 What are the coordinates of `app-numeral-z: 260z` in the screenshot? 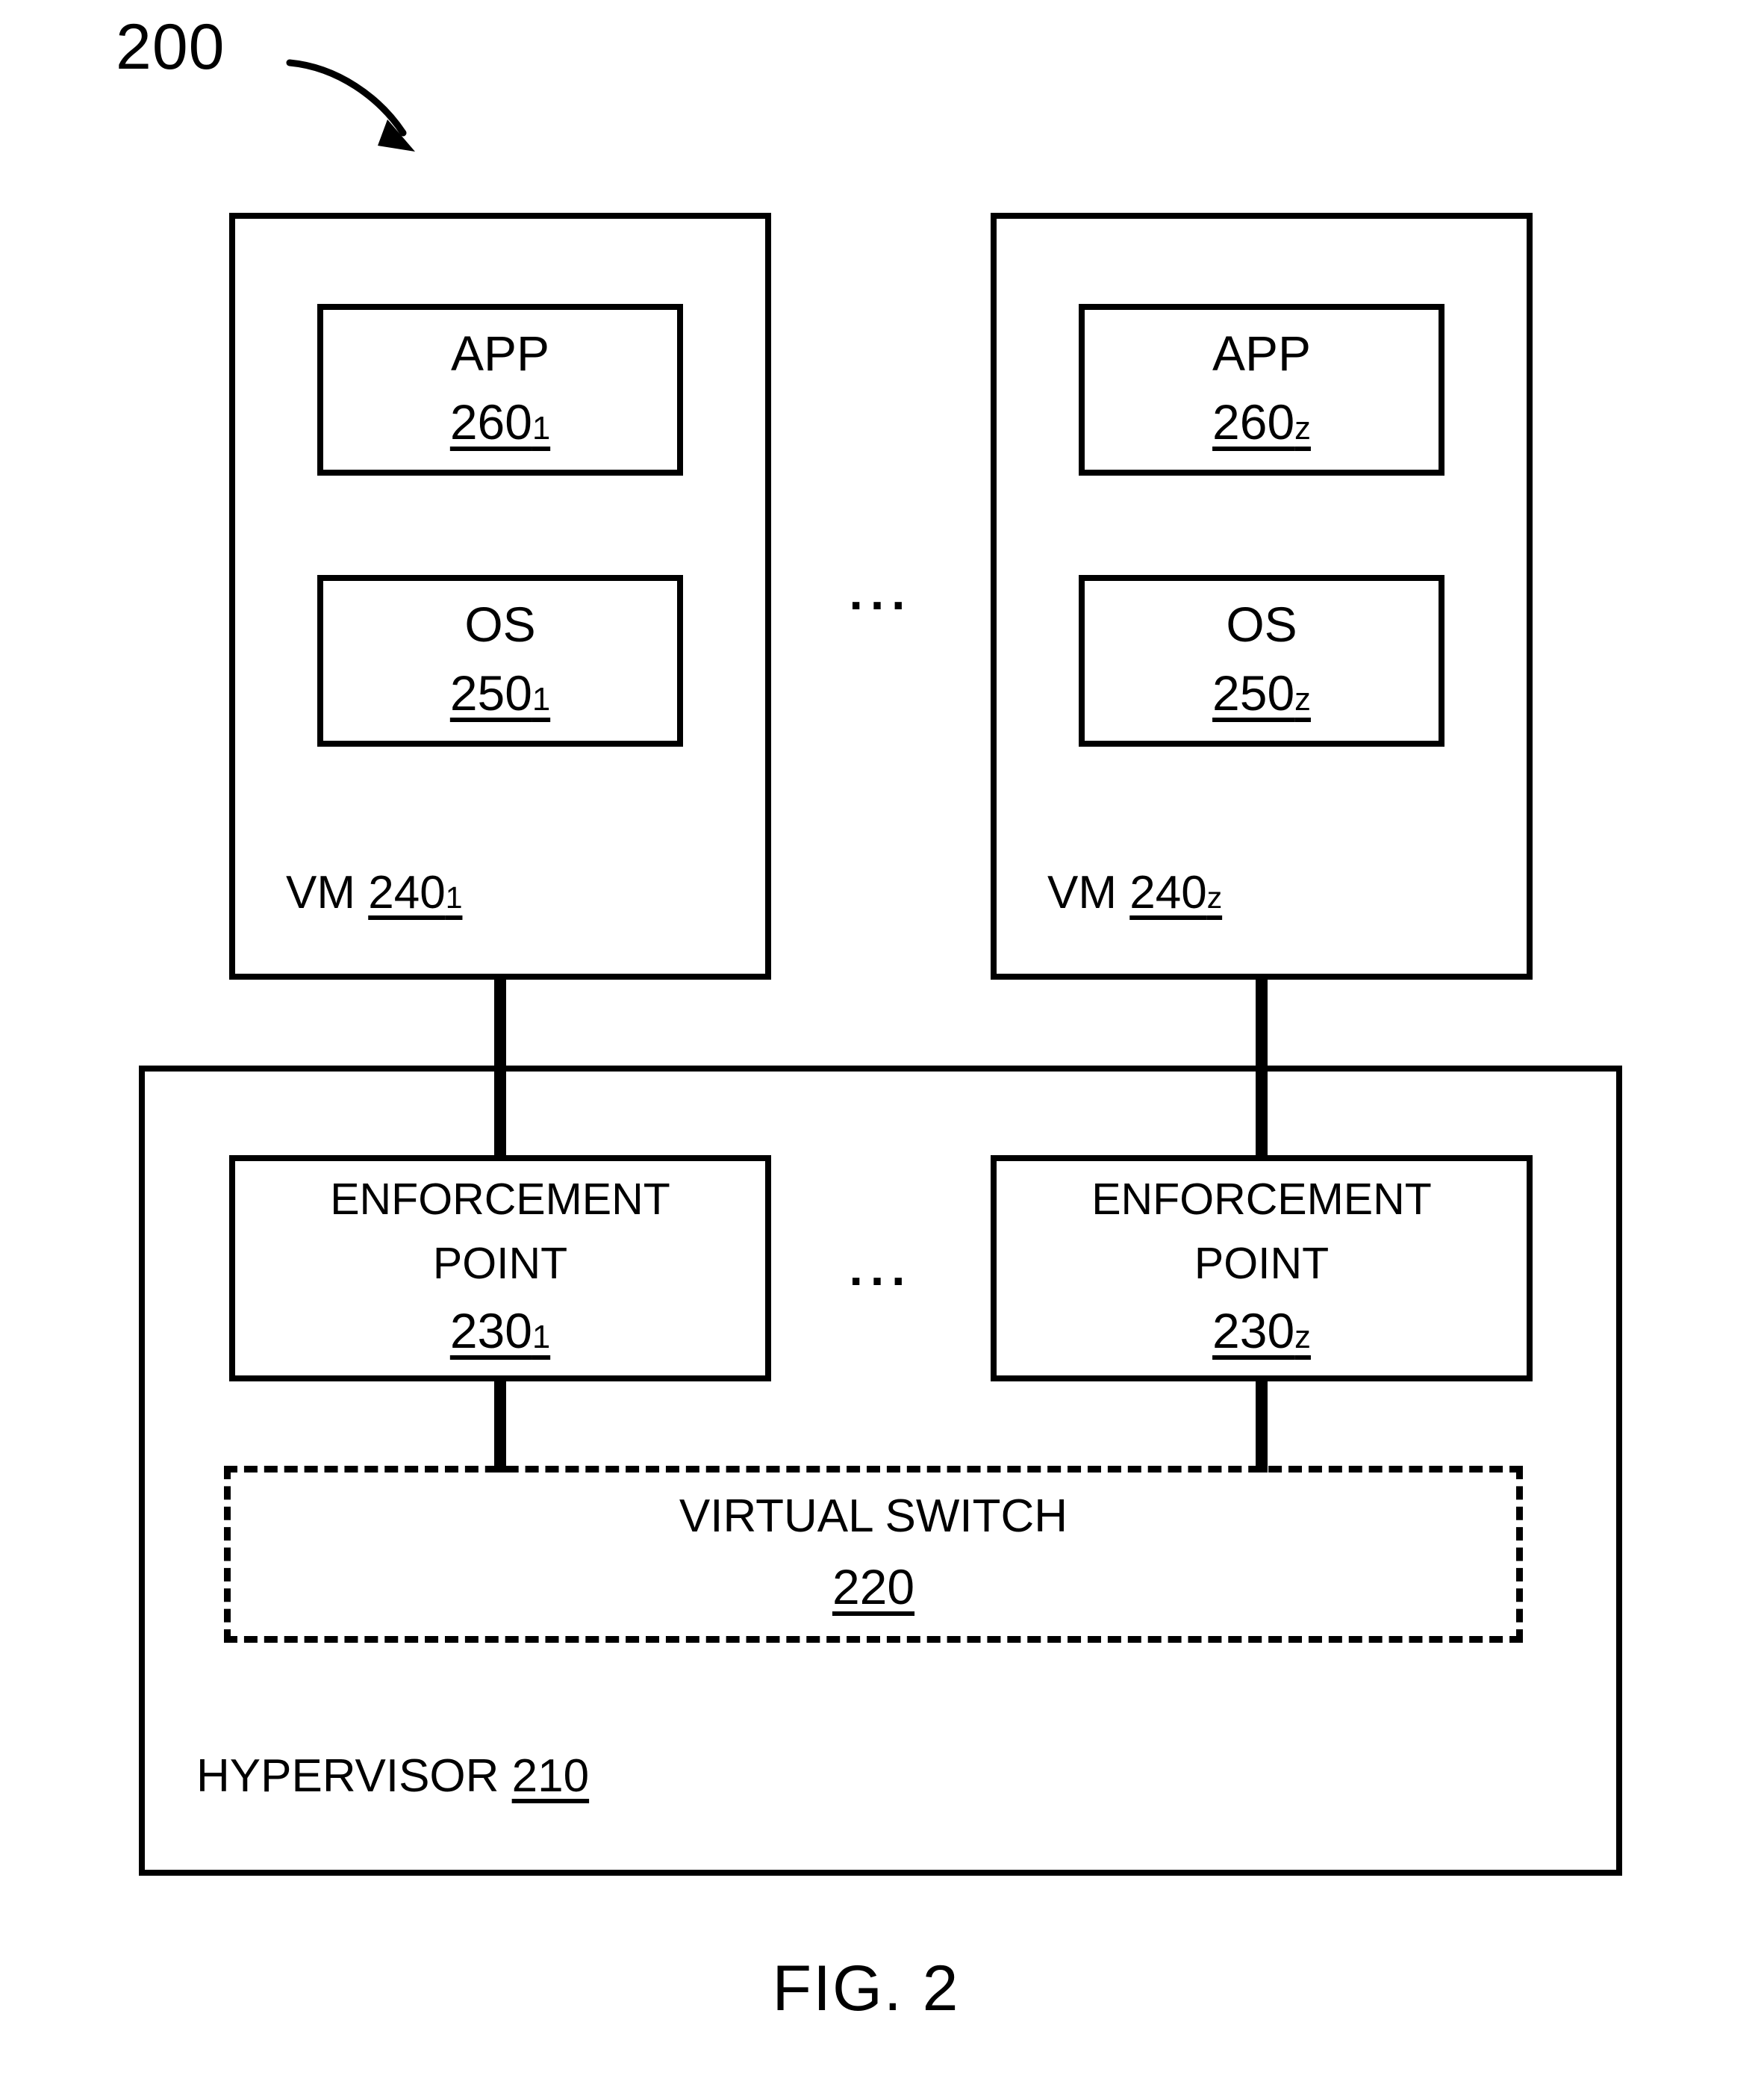 It's located at (1261, 422).